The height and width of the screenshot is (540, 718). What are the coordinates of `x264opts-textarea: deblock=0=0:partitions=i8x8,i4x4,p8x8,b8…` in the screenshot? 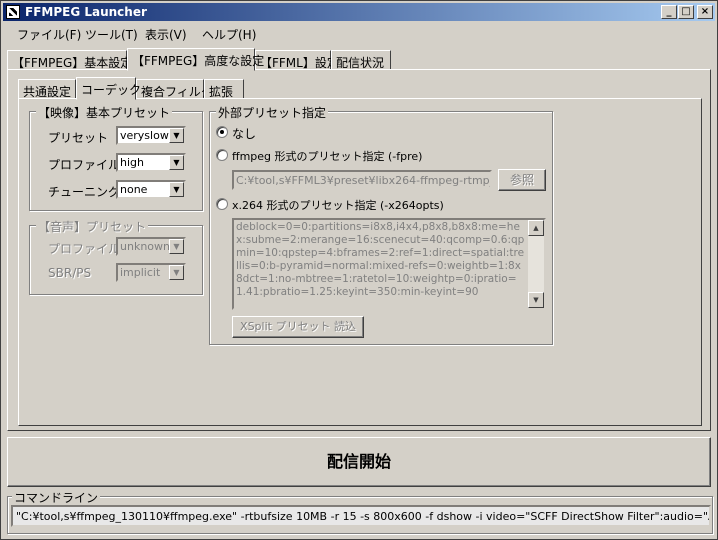 It's located at (389, 264).